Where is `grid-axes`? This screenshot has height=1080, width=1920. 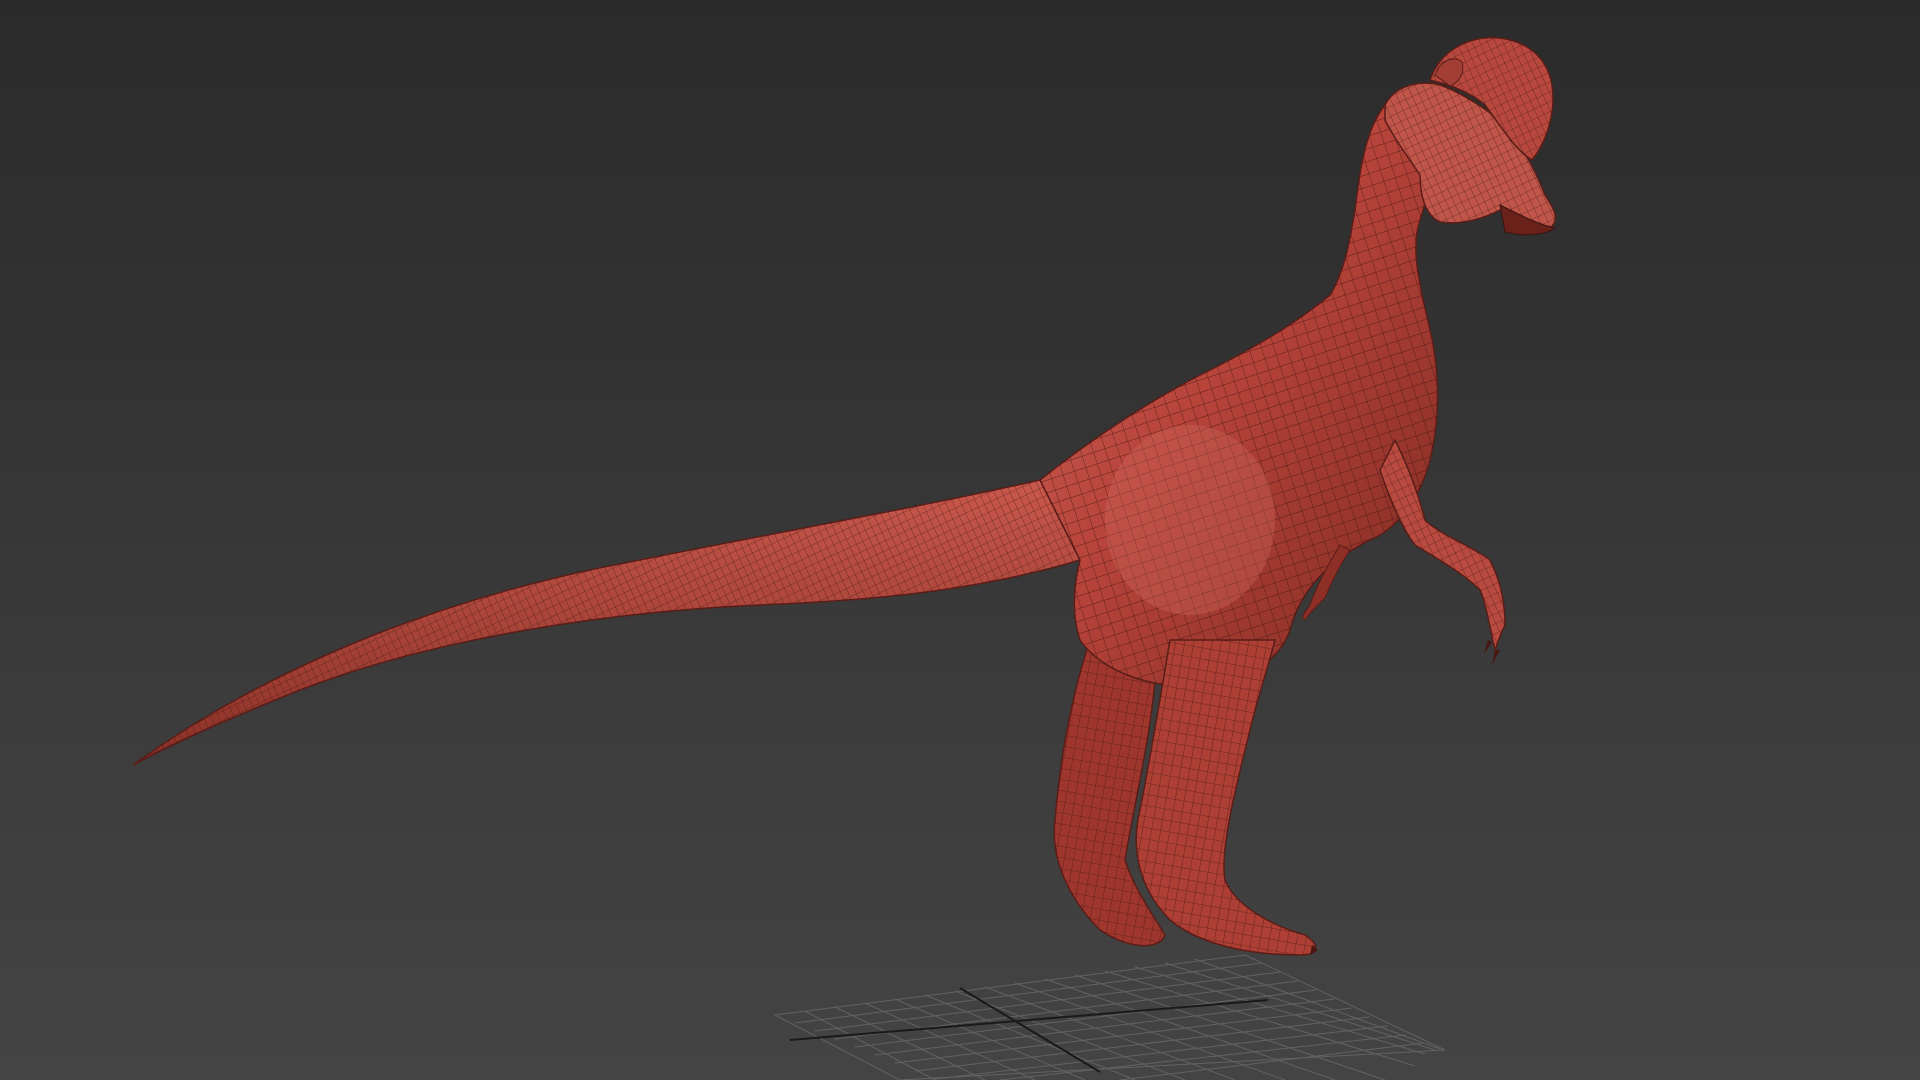 grid-axes is located at coordinates (1029, 1030).